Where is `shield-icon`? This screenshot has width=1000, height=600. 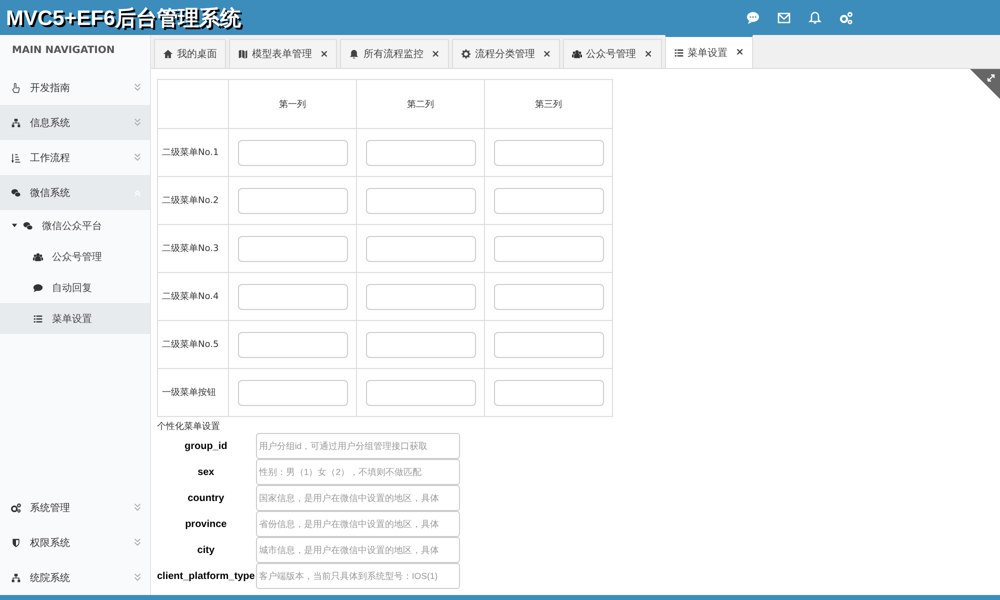 shield-icon is located at coordinates (16, 543).